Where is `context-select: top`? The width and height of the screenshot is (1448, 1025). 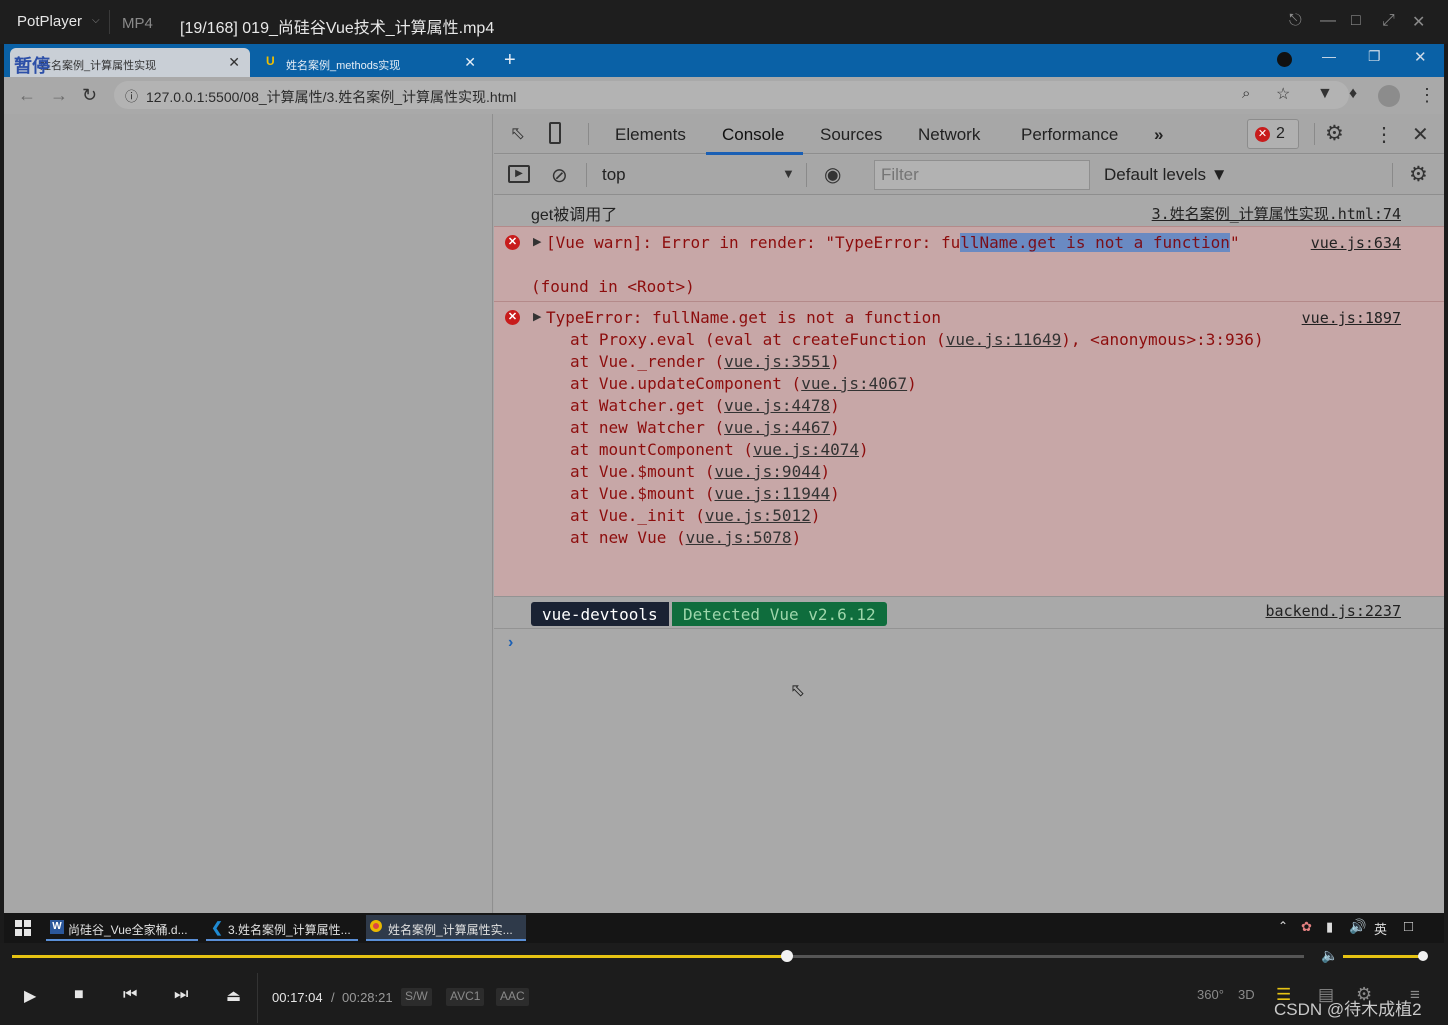 context-select: top is located at coordinates (614, 175).